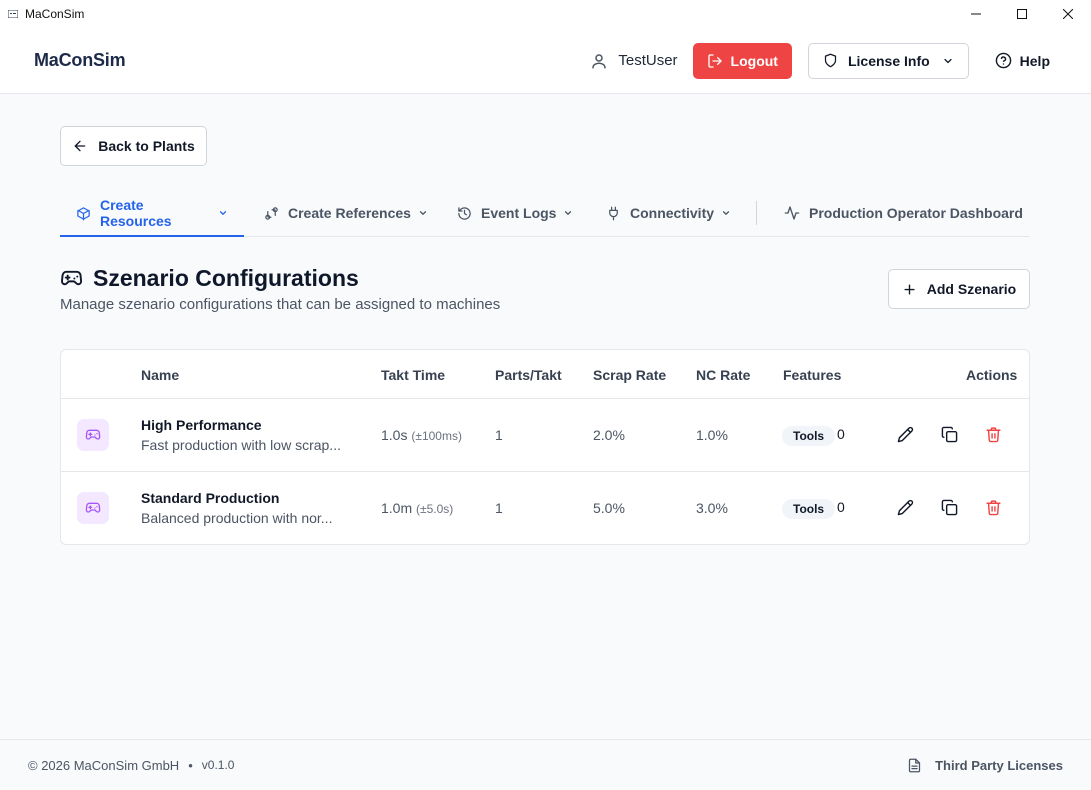 The height and width of the screenshot is (790, 1091). I want to click on copyright-text: © 2026 MaConSim GmbH, so click(104, 765).